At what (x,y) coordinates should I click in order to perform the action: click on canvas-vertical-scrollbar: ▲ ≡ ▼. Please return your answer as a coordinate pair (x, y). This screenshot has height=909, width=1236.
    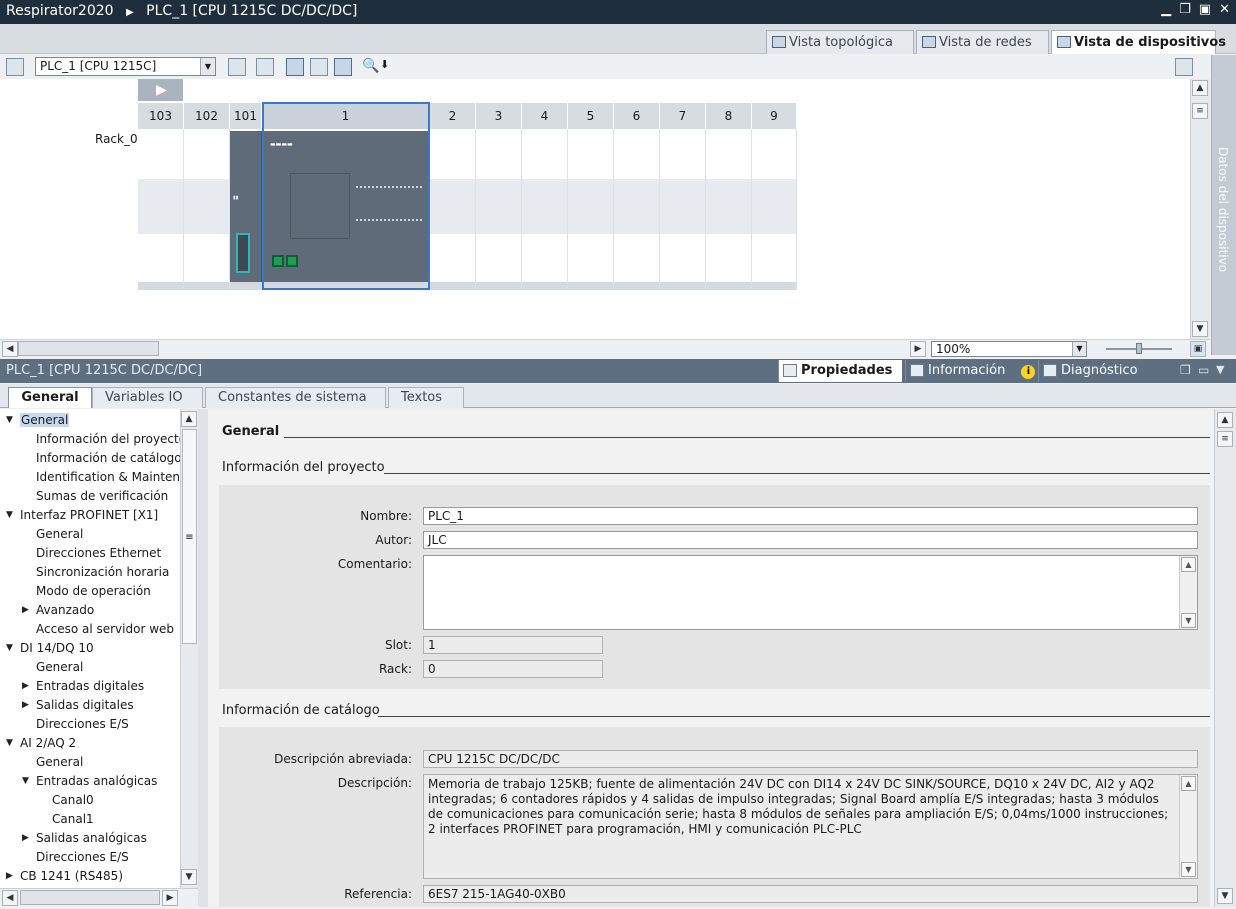
    Looking at the image, I should click on (1200, 209).